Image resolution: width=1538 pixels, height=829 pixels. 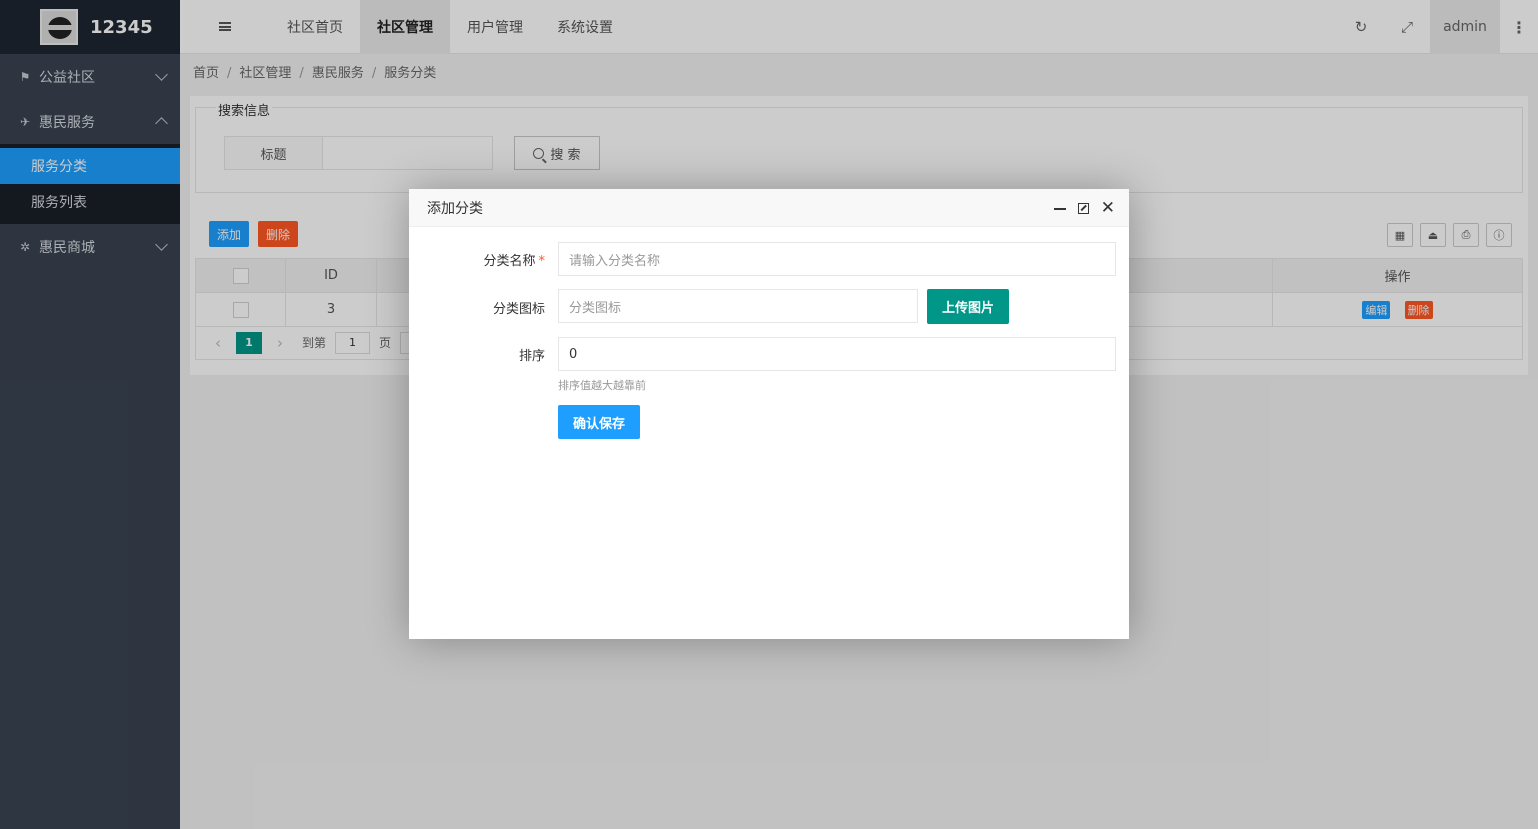 What do you see at coordinates (968, 306) in the screenshot?
I see `upload-image-button: 上传图片` at bounding box center [968, 306].